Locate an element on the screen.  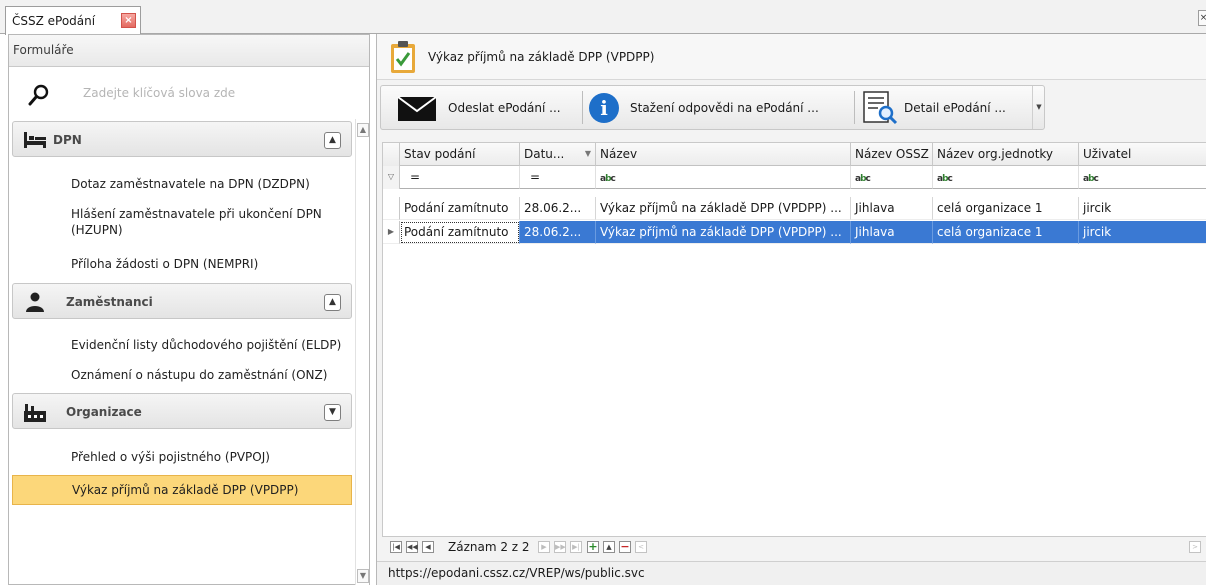
first-record-icon: |◀ is located at coordinates (396, 547).